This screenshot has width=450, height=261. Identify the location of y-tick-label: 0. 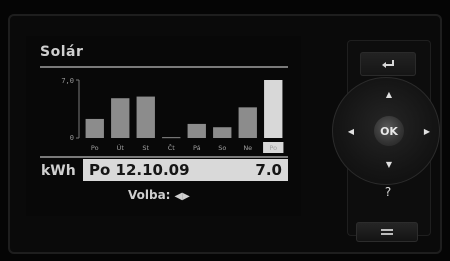
(72, 138).